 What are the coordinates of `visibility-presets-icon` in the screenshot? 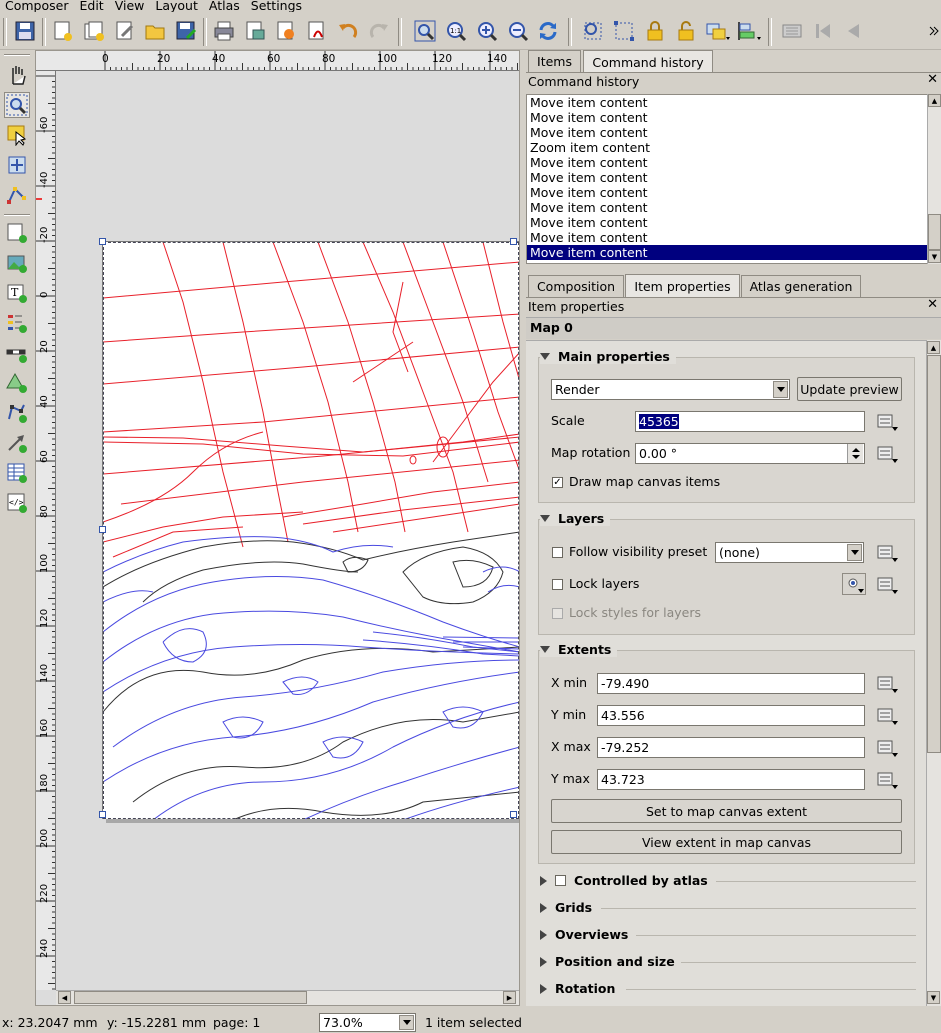 It's located at (854, 584).